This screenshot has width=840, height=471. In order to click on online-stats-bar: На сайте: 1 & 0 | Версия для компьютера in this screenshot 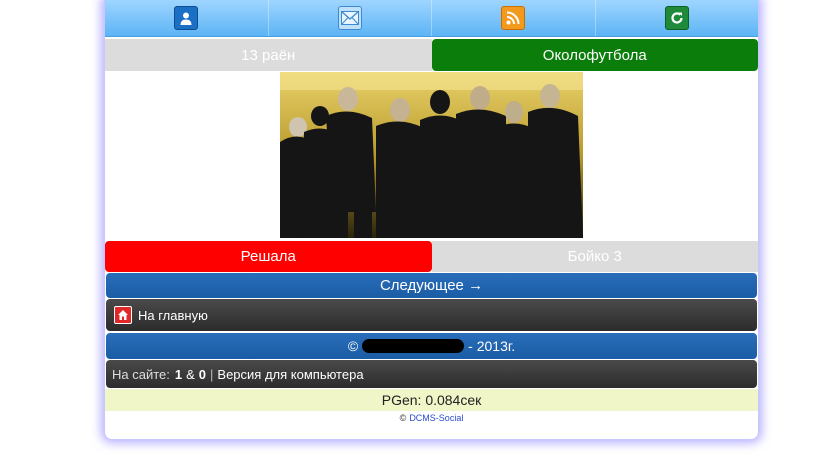, I will do `click(431, 374)`.